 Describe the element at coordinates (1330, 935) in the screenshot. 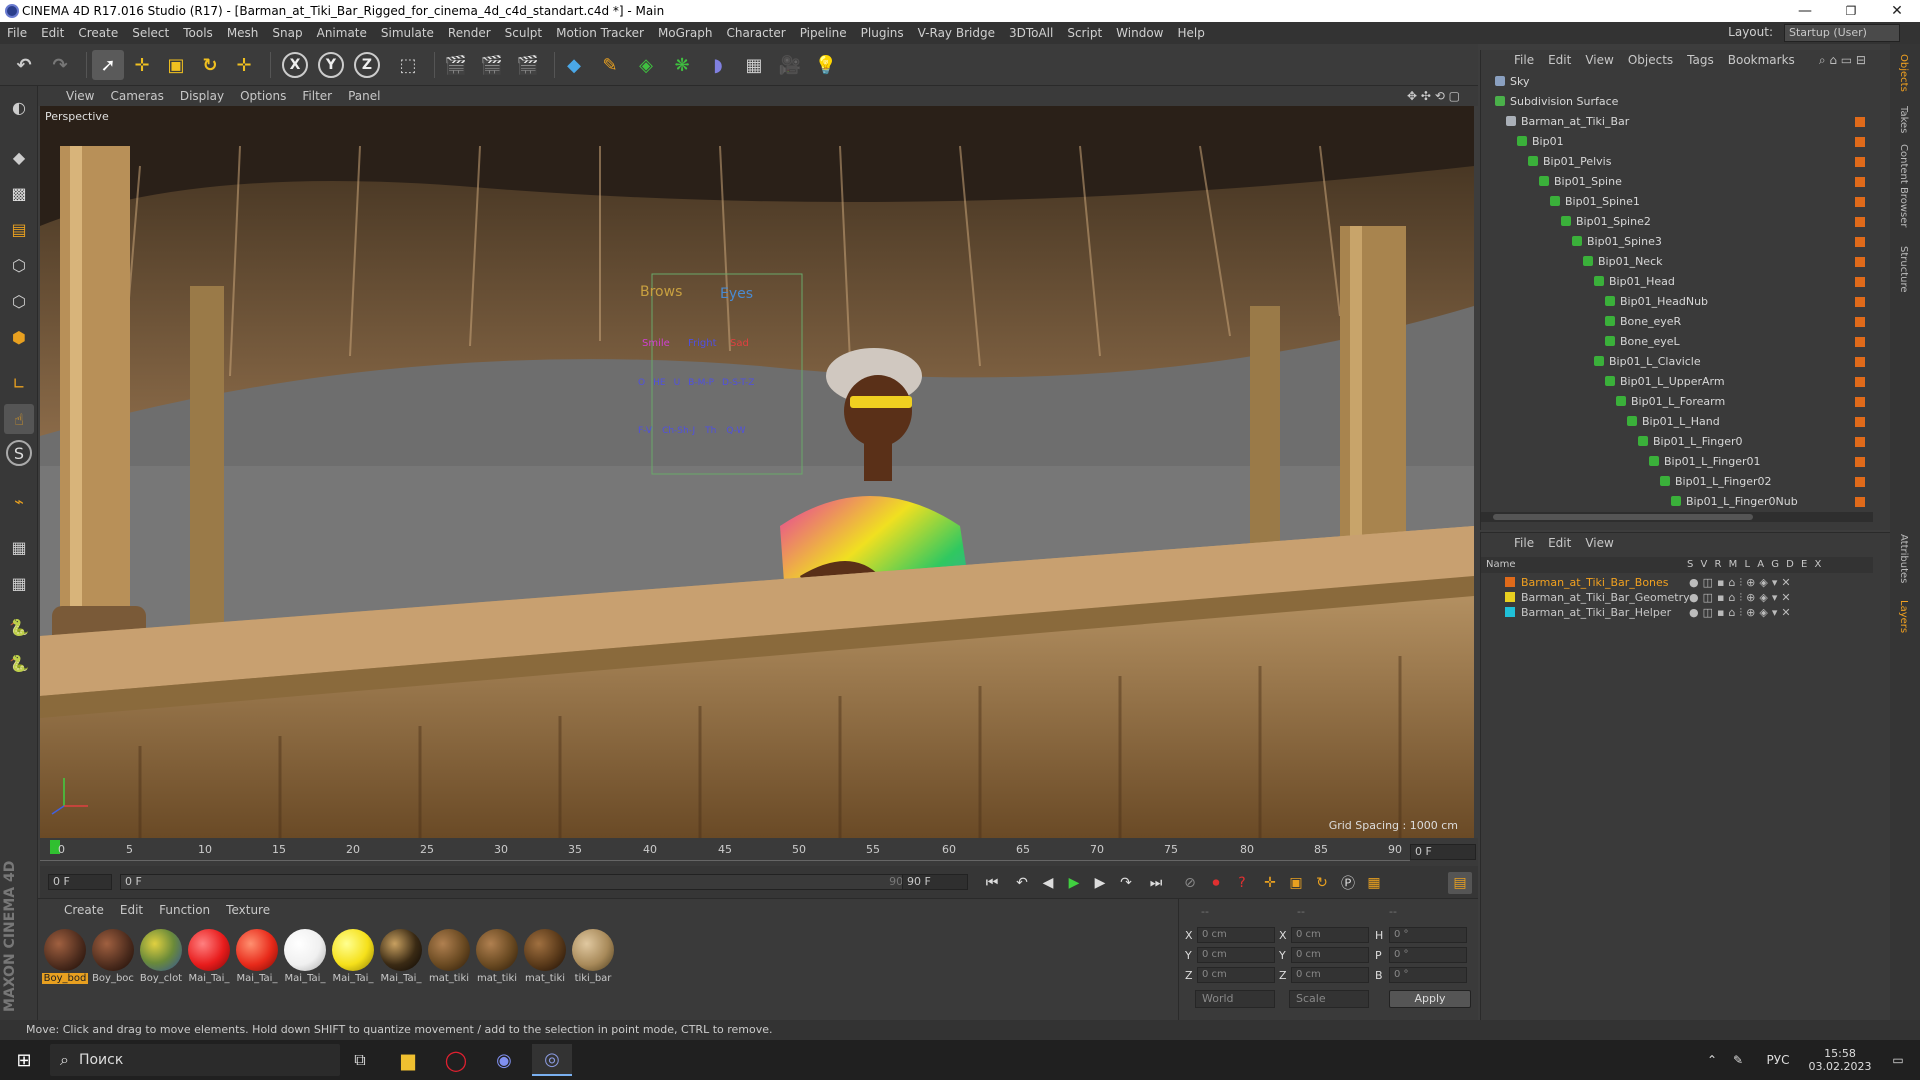

I see `coord-size-x: 0 cm` at that location.